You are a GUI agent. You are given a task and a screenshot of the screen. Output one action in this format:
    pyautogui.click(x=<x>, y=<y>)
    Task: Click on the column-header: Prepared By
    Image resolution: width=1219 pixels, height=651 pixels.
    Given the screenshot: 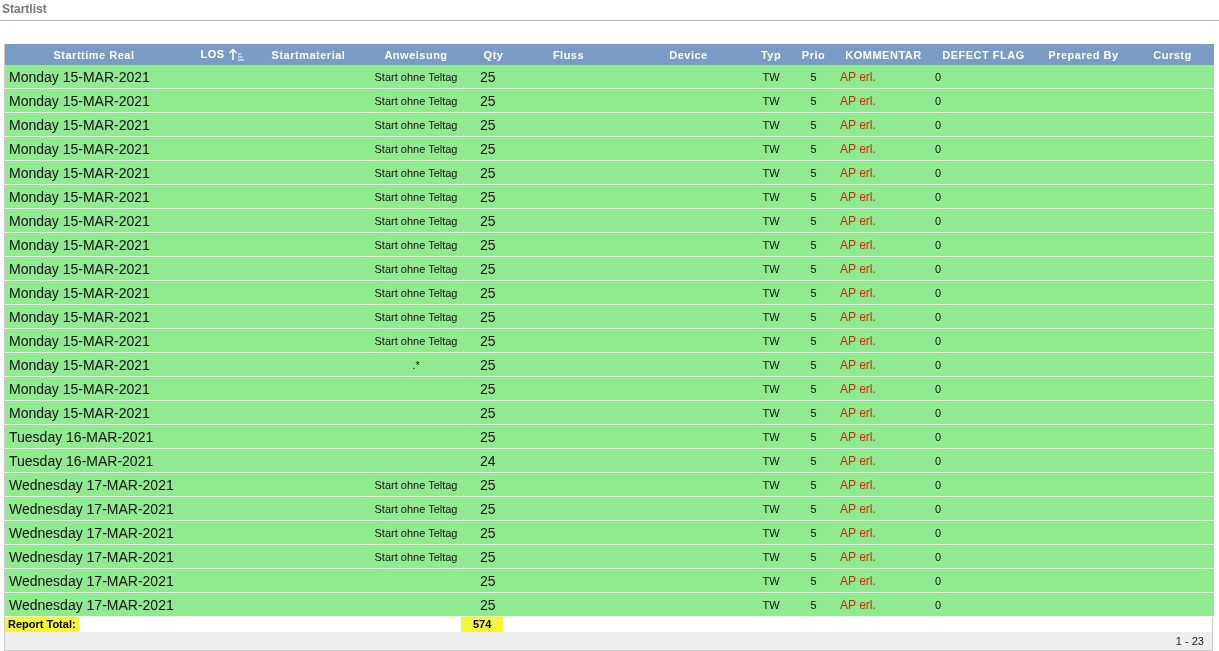 What is the action you would take?
    pyautogui.click(x=1083, y=54)
    